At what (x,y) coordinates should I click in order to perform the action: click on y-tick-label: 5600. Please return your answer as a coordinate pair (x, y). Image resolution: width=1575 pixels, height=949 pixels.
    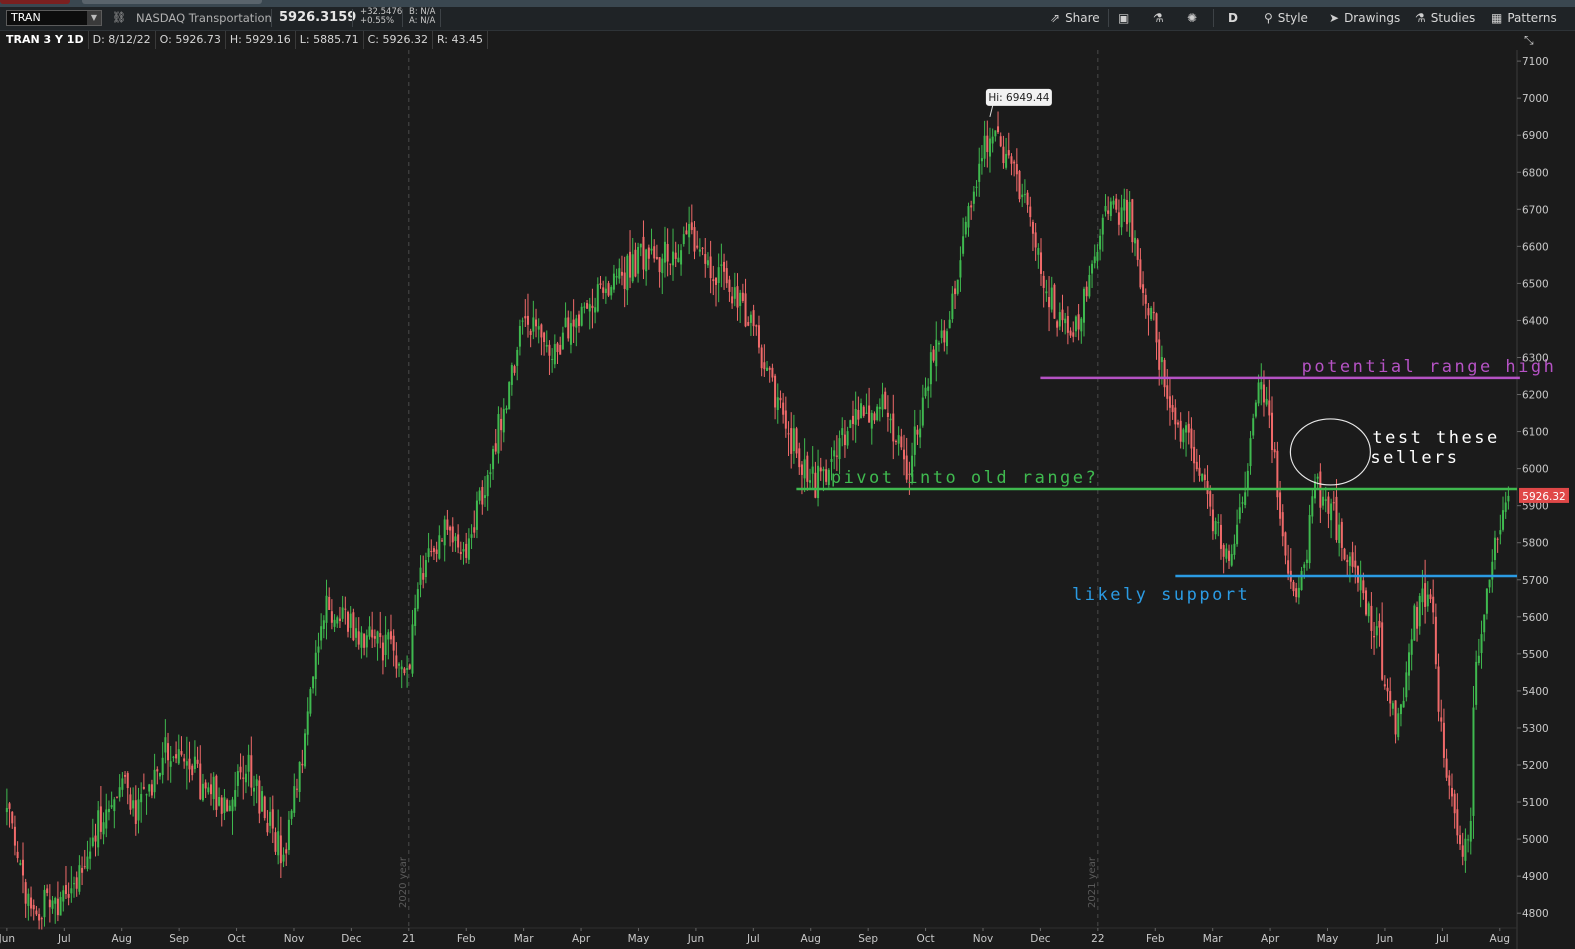
    Looking at the image, I should click on (1535, 618).